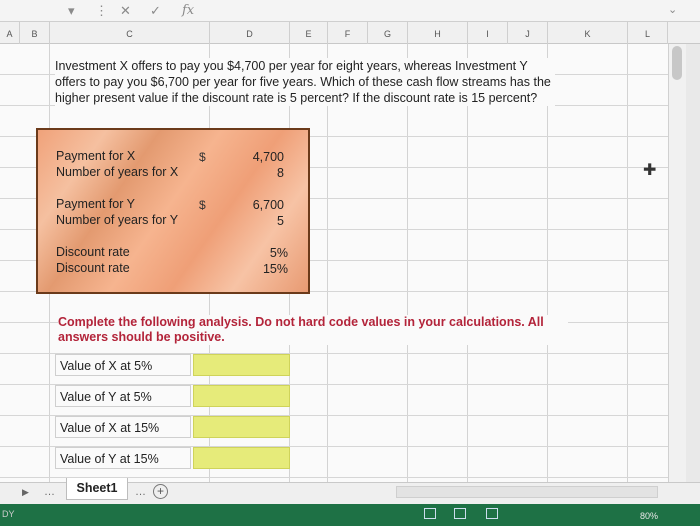 The width and height of the screenshot is (700, 526). Describe the element at coordinates (8, 514) in the screenshot. I see `status-text: DY` at that location.